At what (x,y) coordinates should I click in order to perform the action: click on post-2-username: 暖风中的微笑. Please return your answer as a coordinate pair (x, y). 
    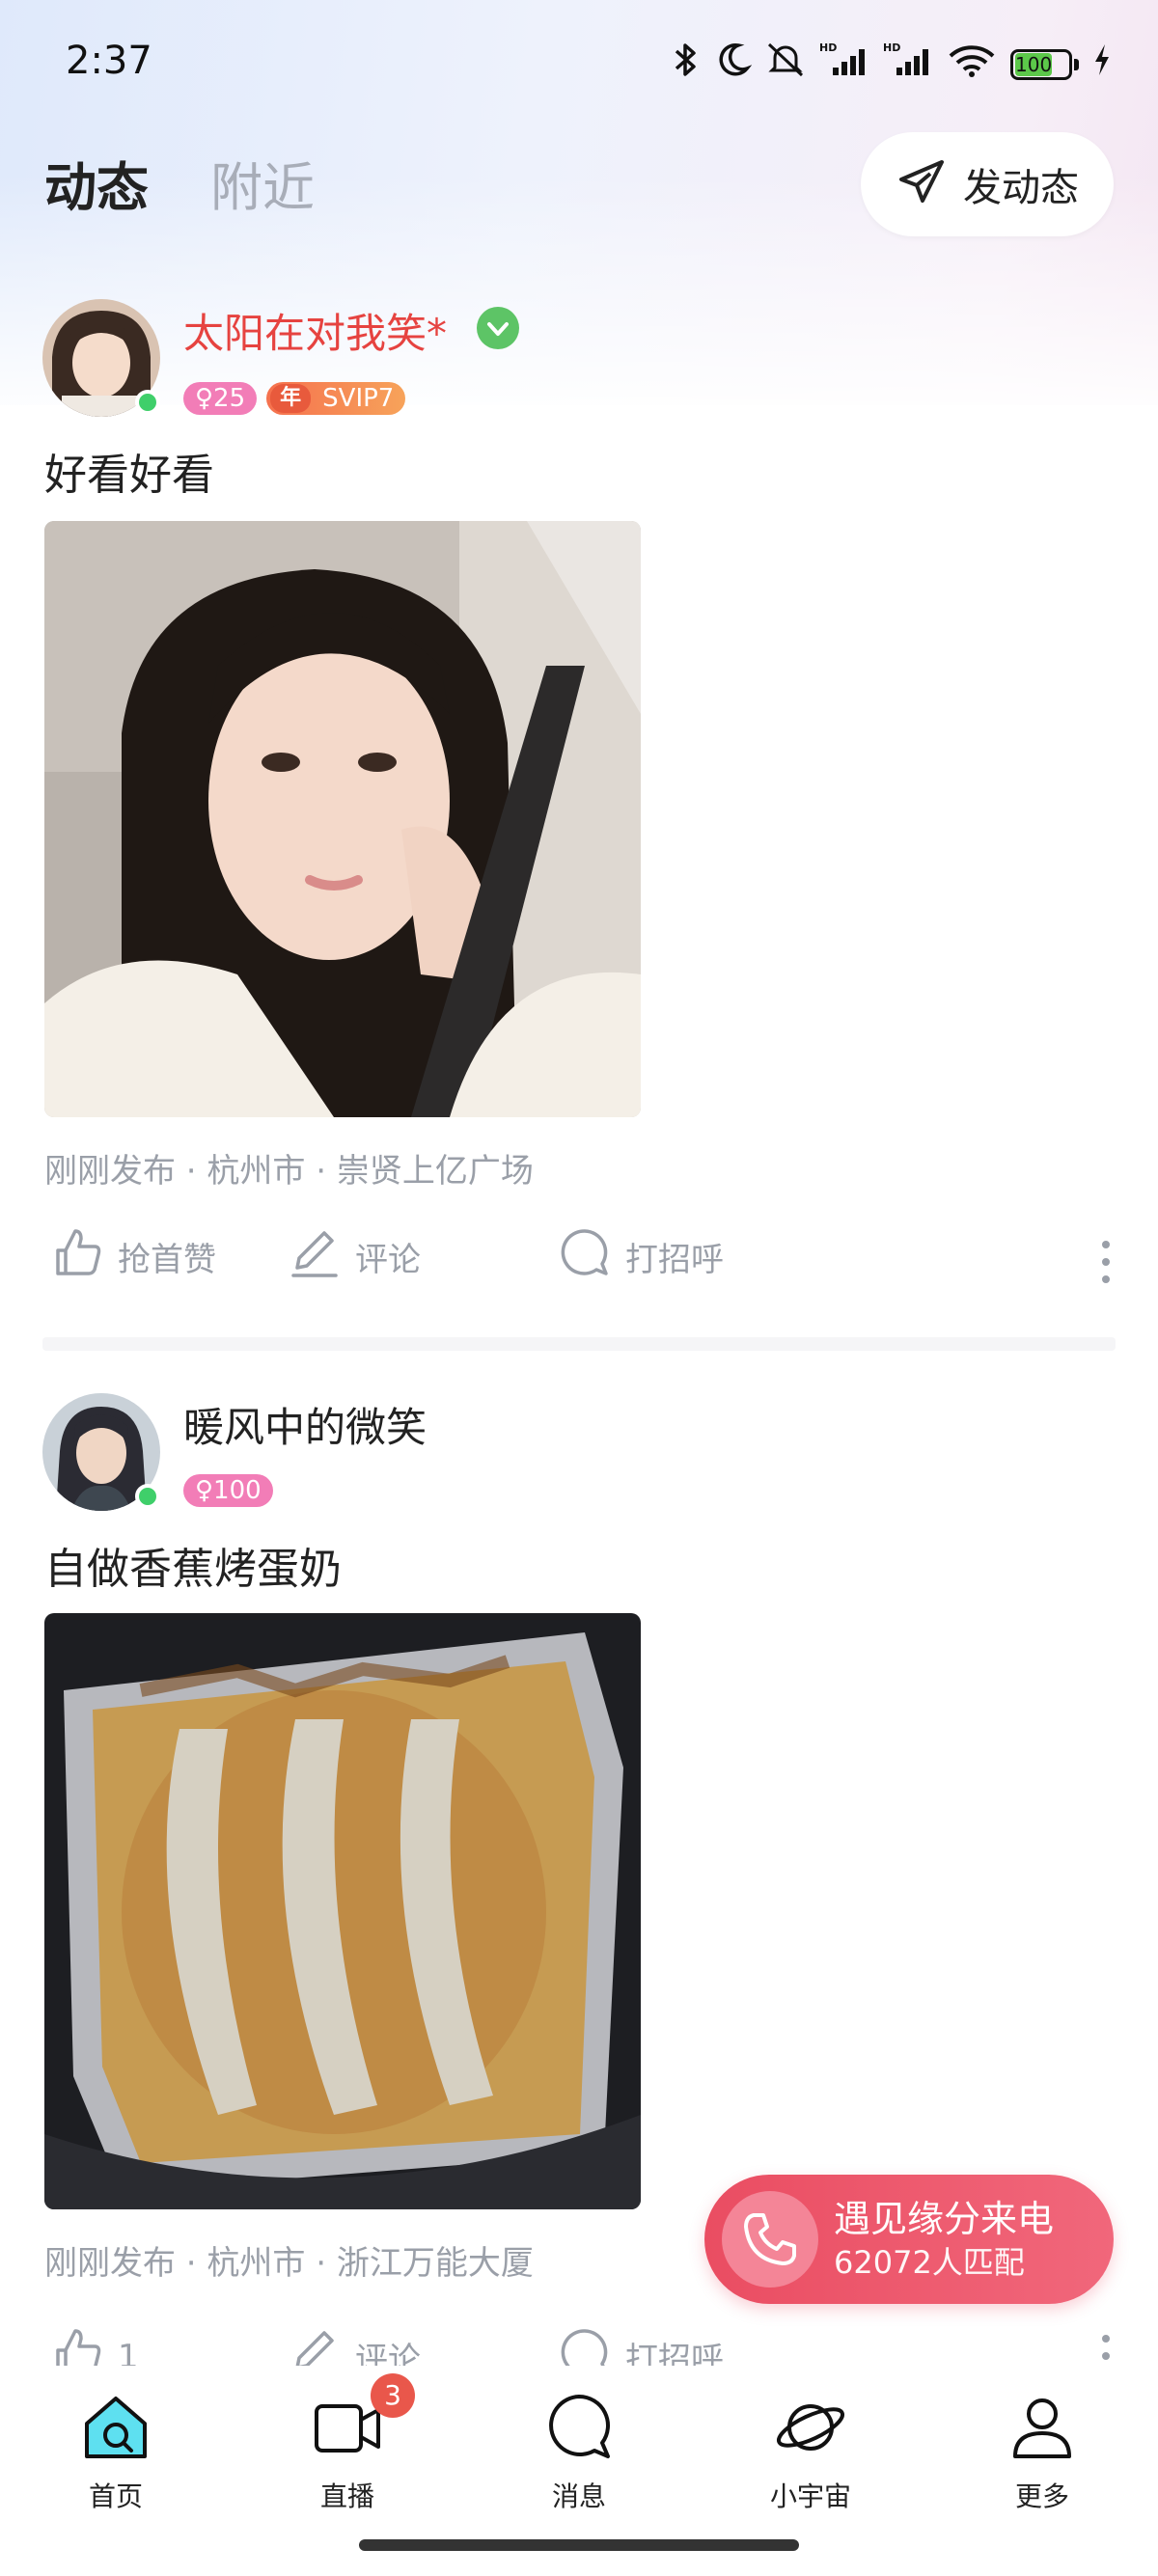
    Looking at the image, I should click on (305, 1425).